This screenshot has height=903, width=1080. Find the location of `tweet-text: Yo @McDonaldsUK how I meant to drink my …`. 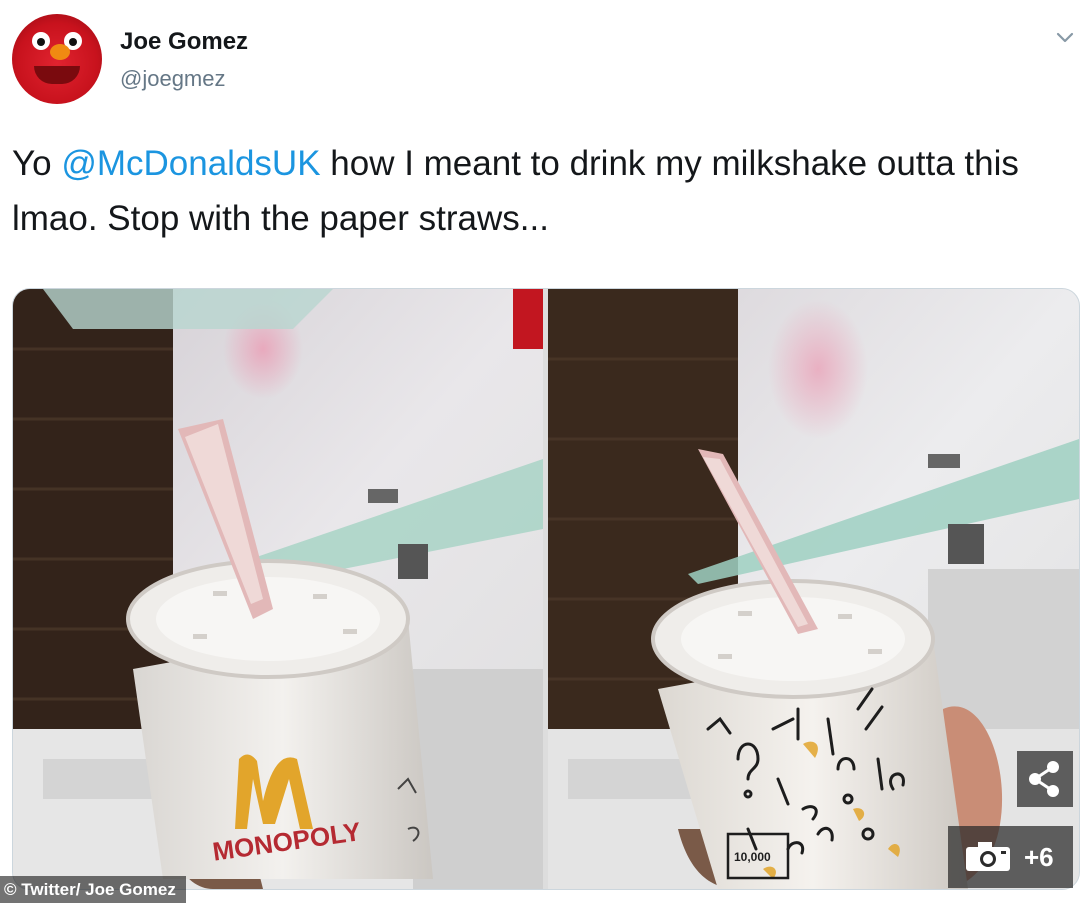

tweet-text: Yo @McDonaldsUK how I meant to drink my … is located at coordinates (537, 191).